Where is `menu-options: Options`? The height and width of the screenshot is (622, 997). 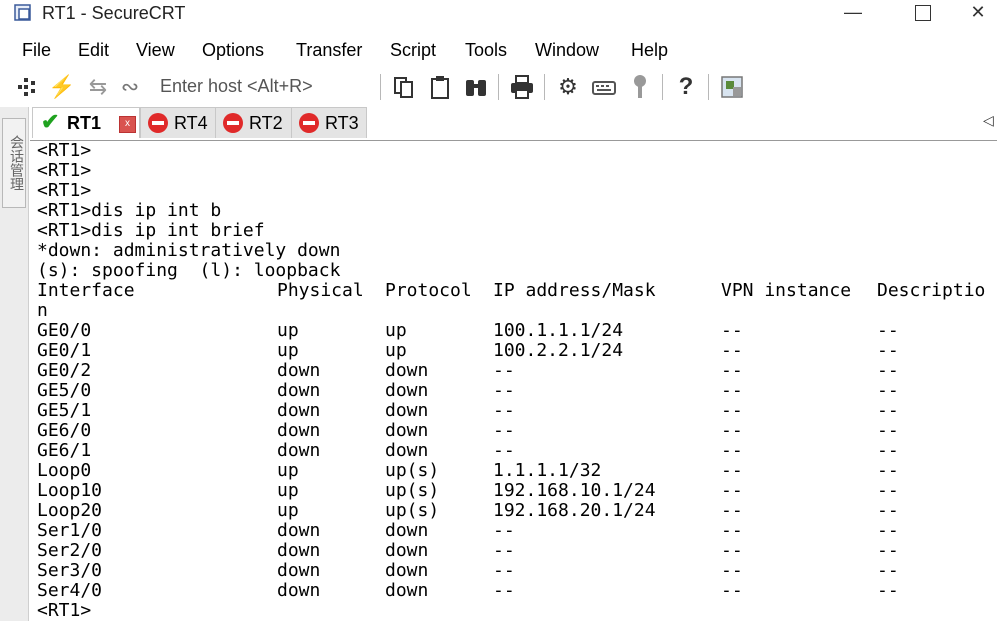
menu-options: Options is located at coordinates (233, 50).